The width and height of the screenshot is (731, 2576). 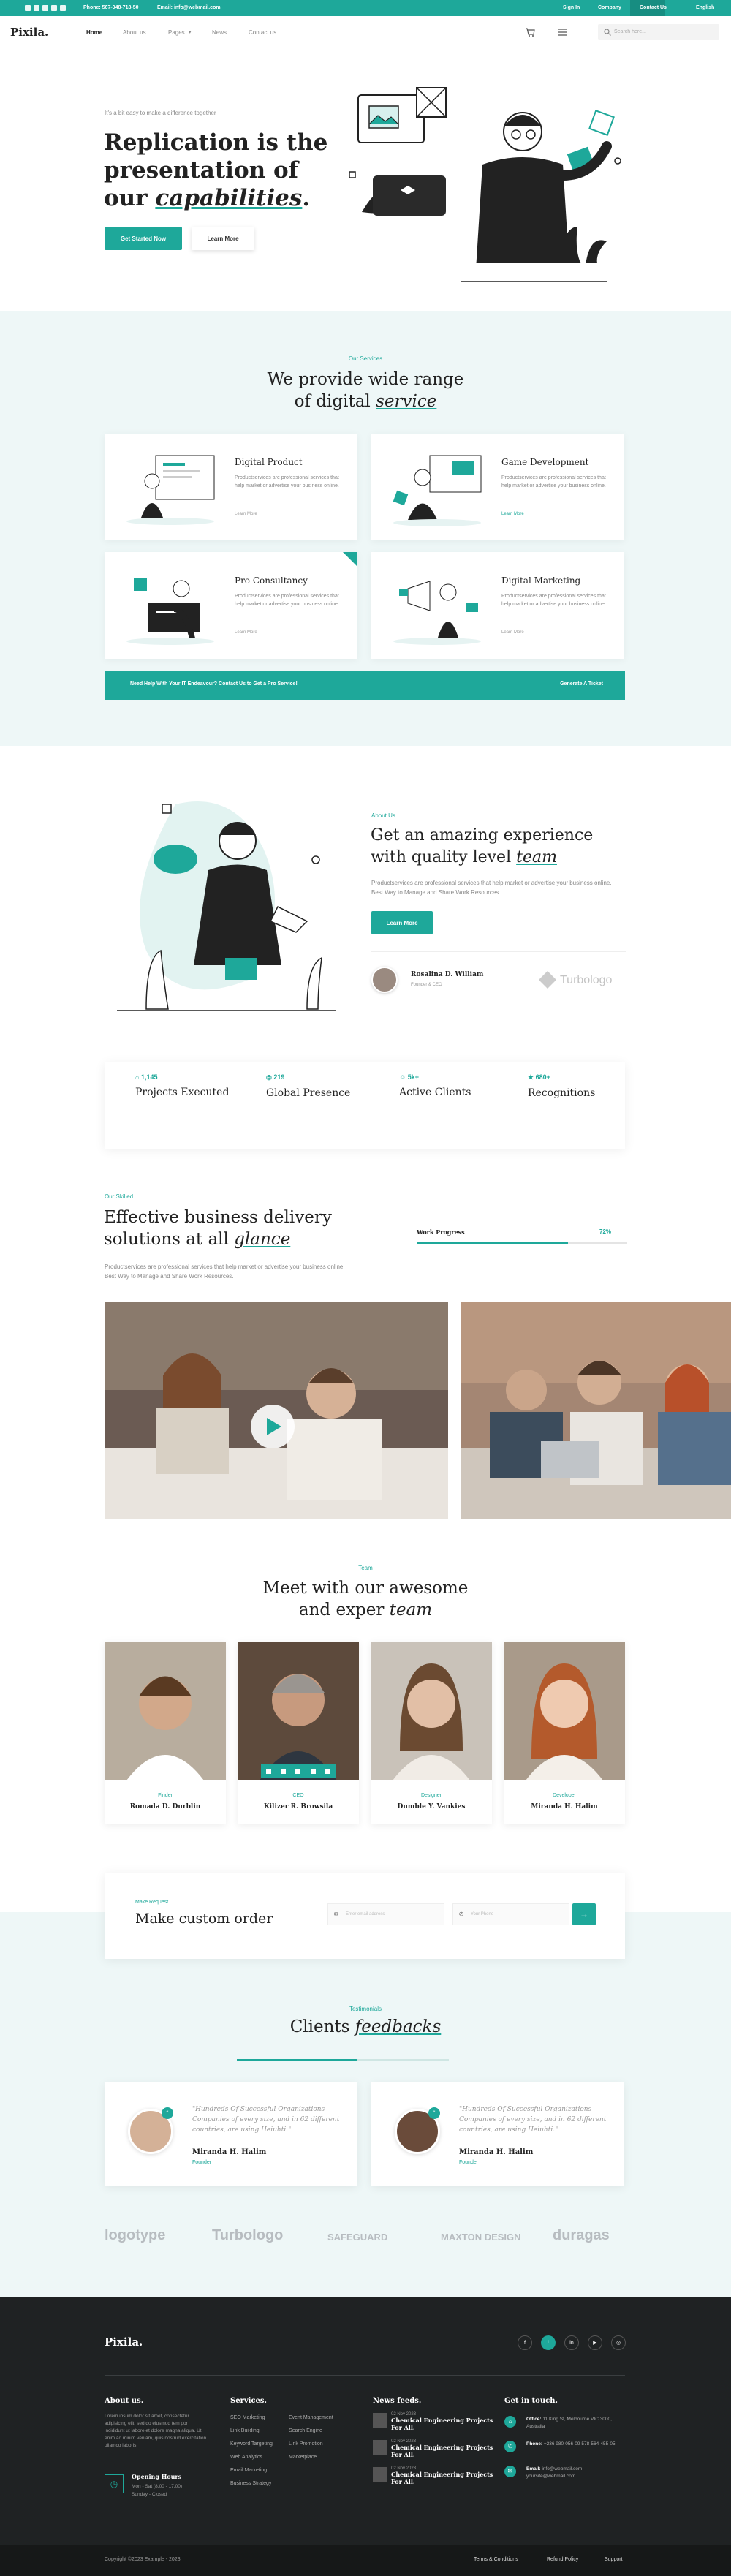 What do you see at coordinates (705, 7) in the screenshot?
I see `language-select: English` at bounding box center [705, 7].